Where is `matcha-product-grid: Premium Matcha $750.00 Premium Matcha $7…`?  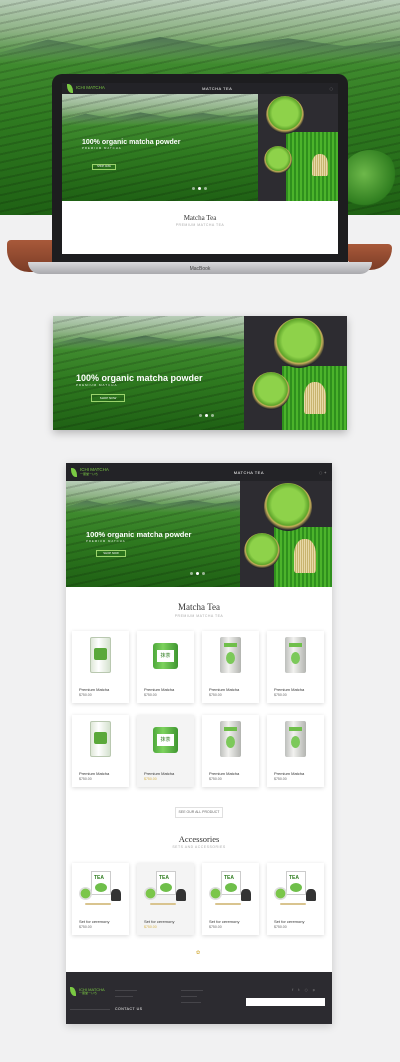
matcha-product-grid: Premium Matcha $750.00 Premium Matcha $7… is located at coordinates (199, 709).